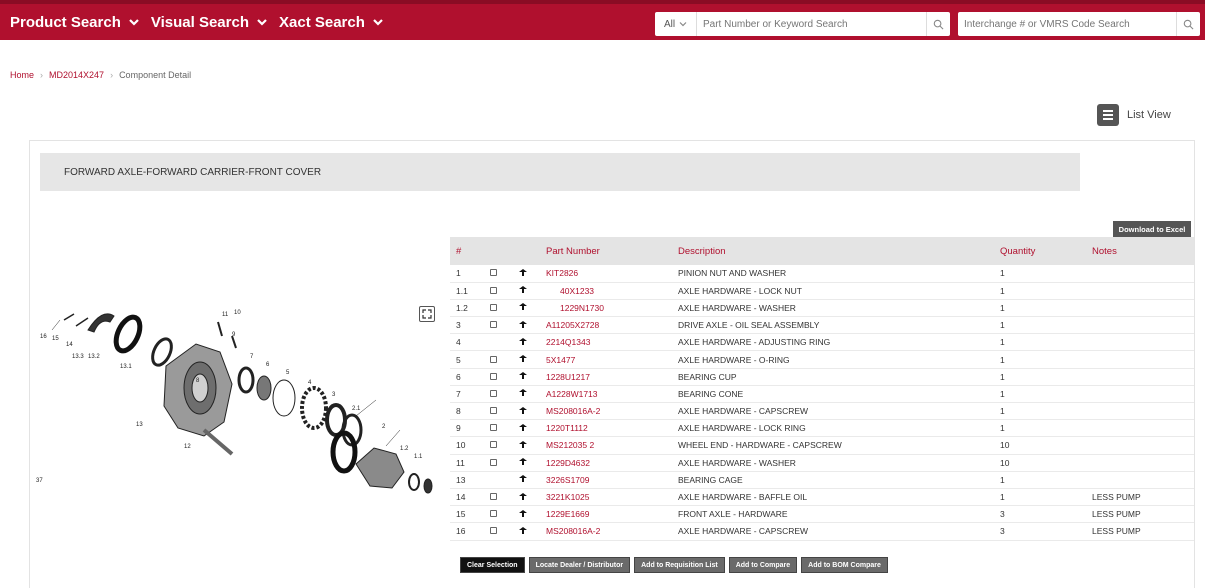 This screenshot has width=1205, height=588. What do you see at coordinates (1140, 325) in the screenshot?
I see `part-notes` at bounding box center [1140, 325].